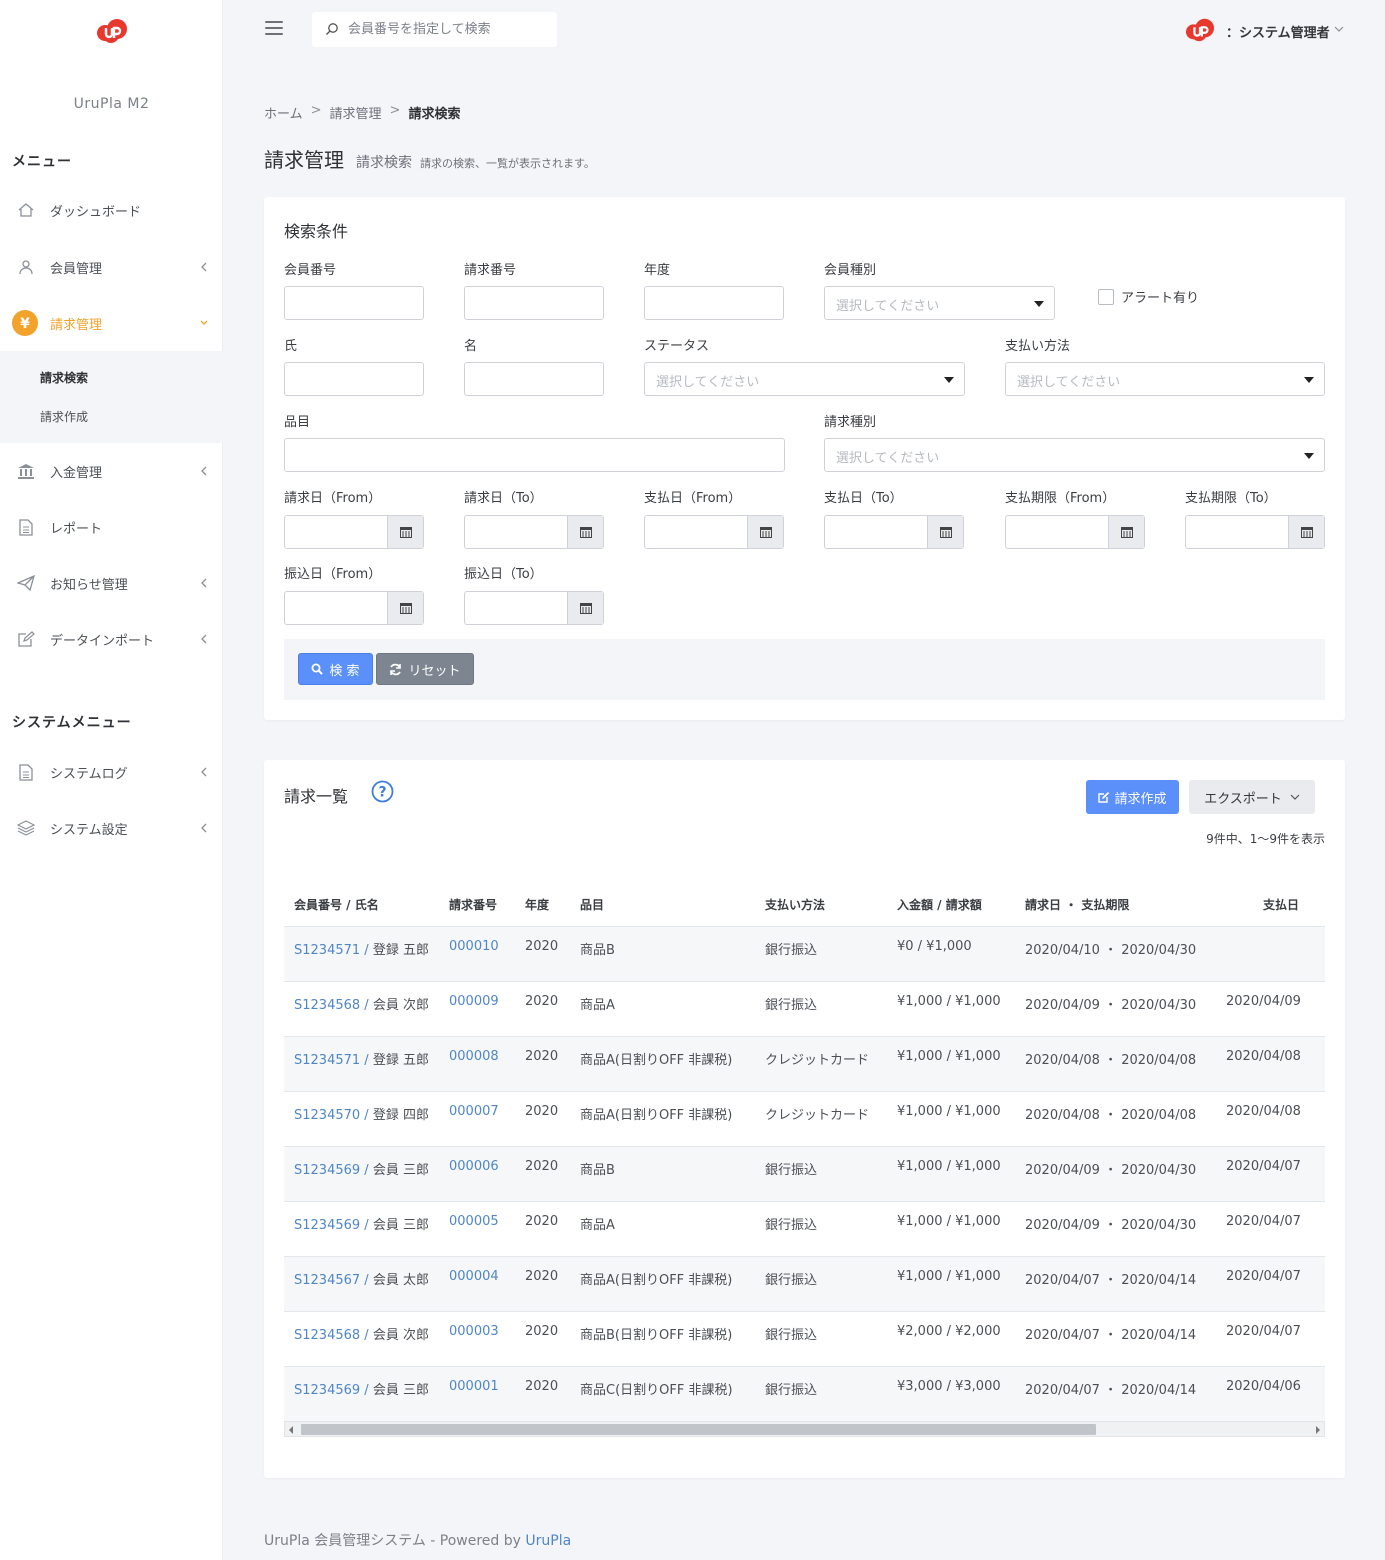 Image resolution: width=1385 pixels, height=1560 pixels. What do you see at coordinates (548, 1541) in the screenshot?
I see `footer-link: UruPla` at bounding box center [548, 1541].